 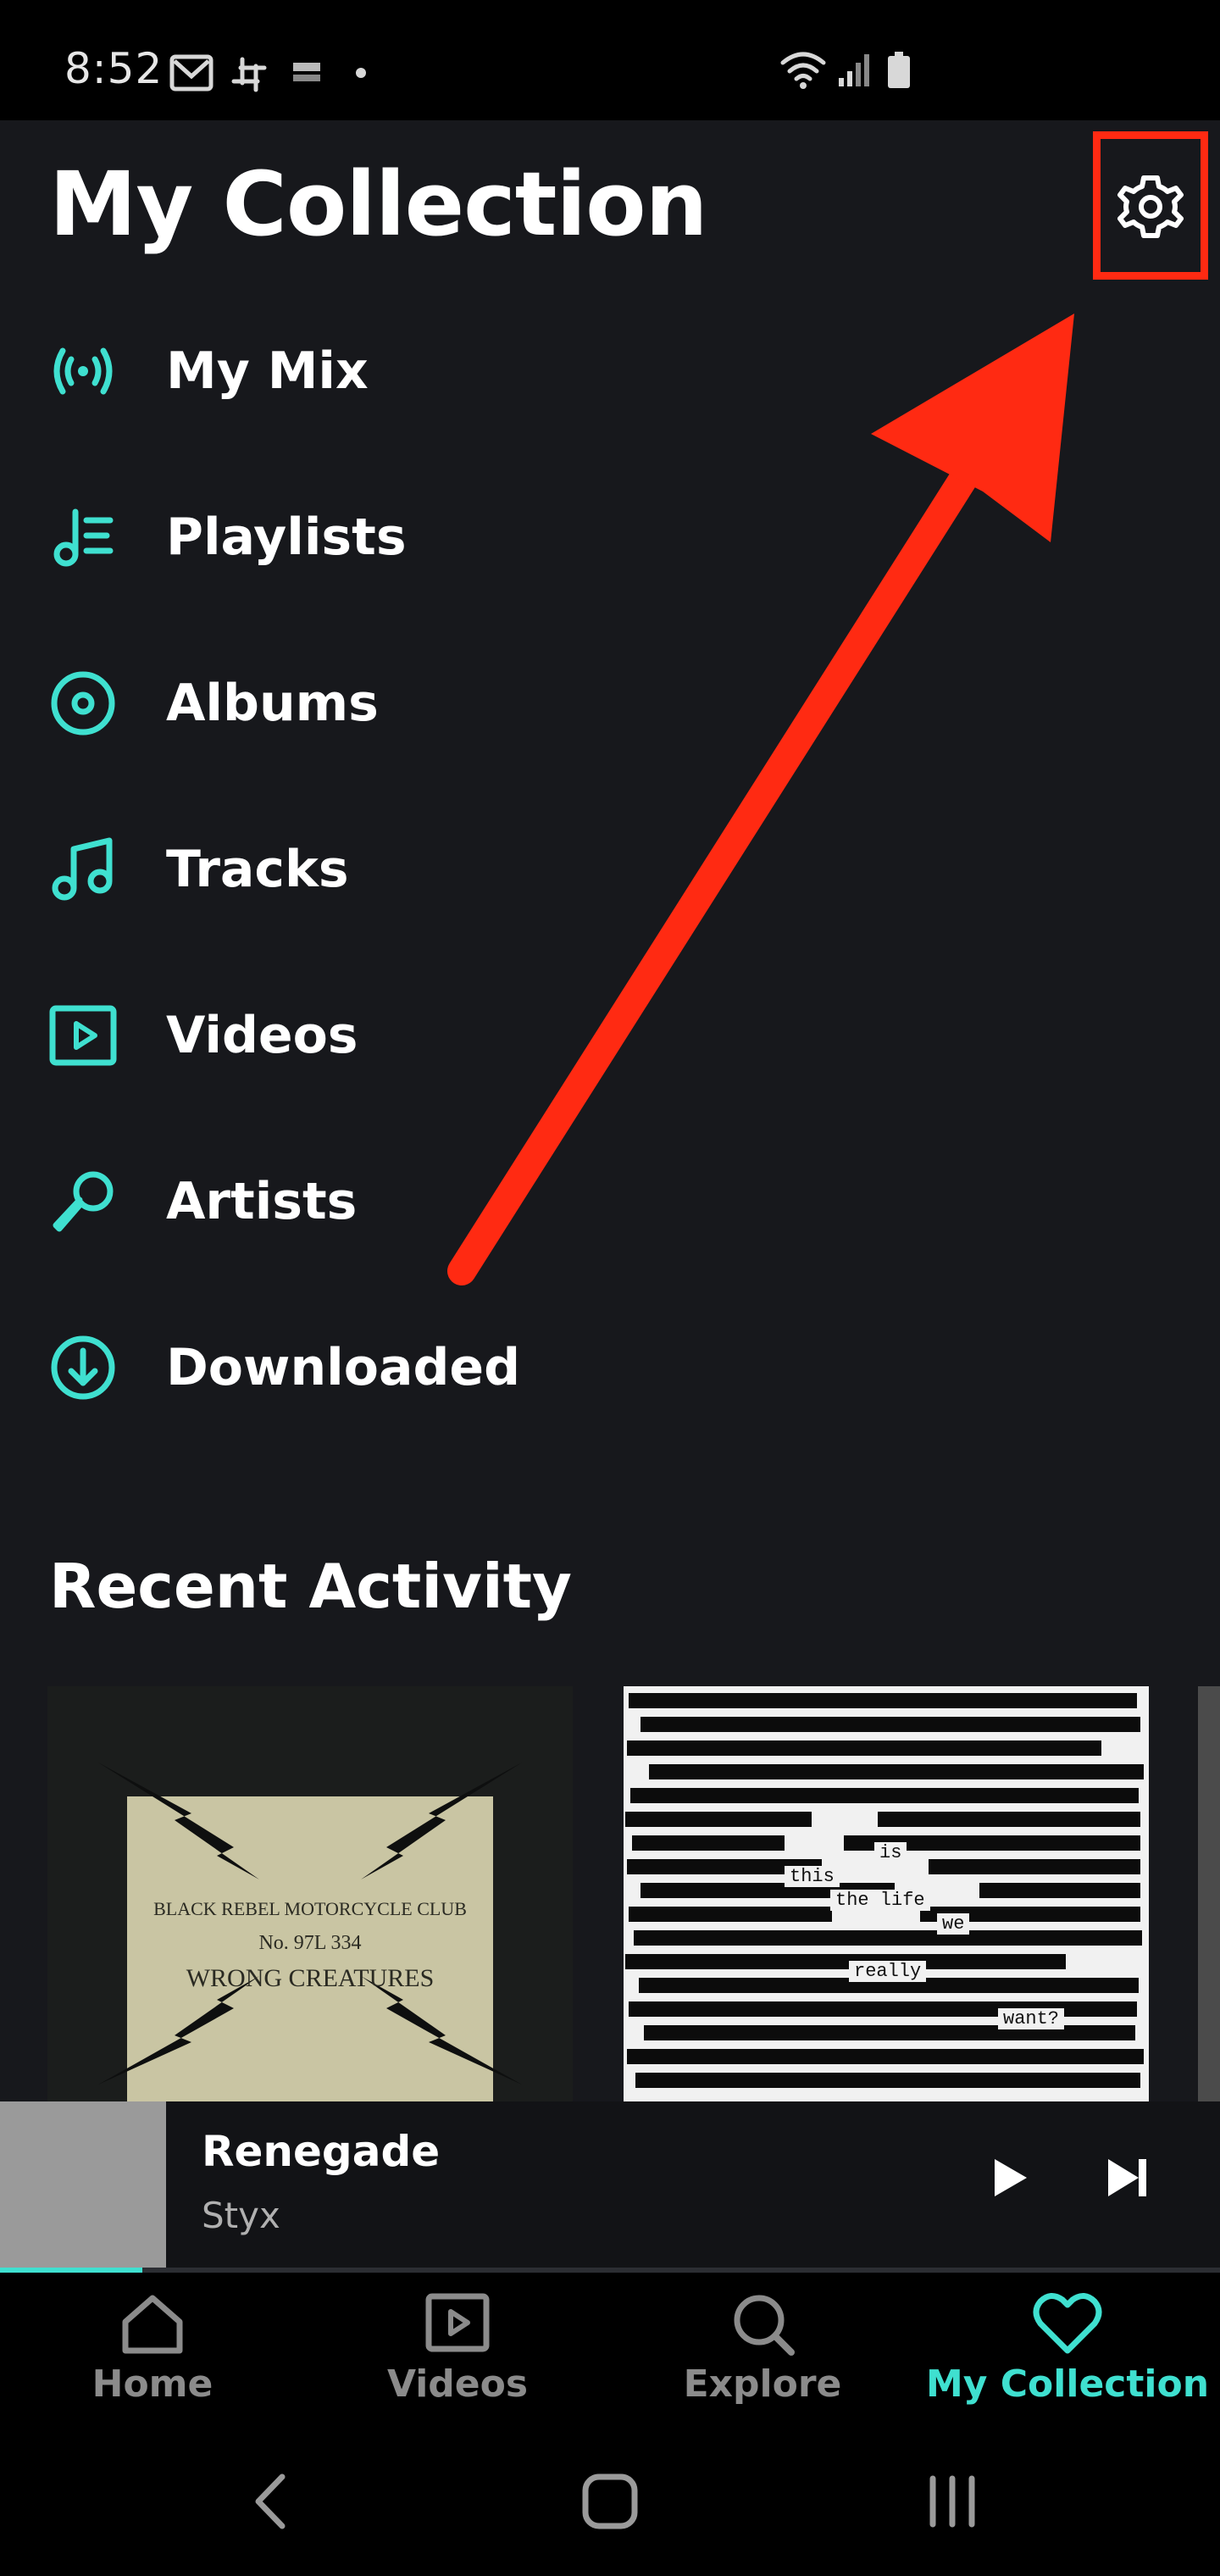 I want to click on system-back-button, so click(x=271, y=2501).